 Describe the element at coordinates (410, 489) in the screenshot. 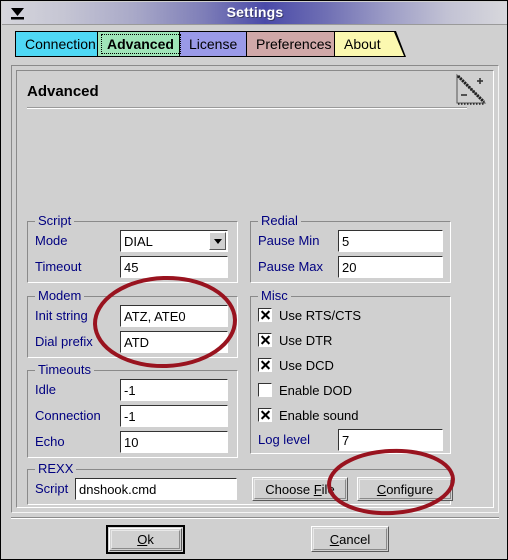

I see `configure-button-post: onfigure` at that location.